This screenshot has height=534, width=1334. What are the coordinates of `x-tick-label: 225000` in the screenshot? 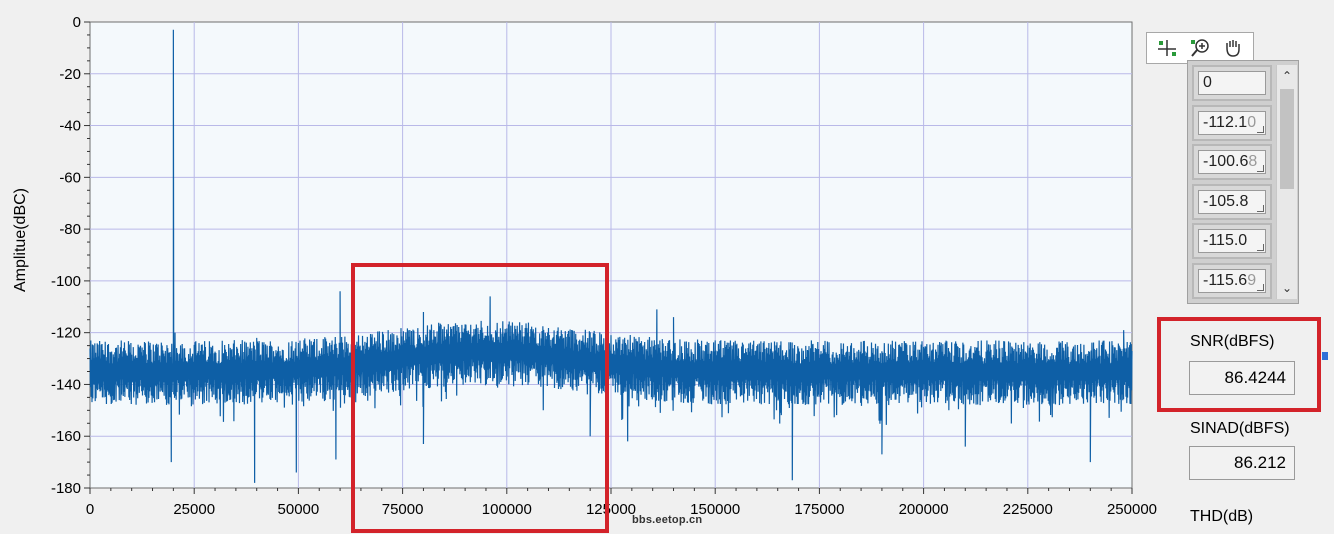 It's located at (1028, 509).